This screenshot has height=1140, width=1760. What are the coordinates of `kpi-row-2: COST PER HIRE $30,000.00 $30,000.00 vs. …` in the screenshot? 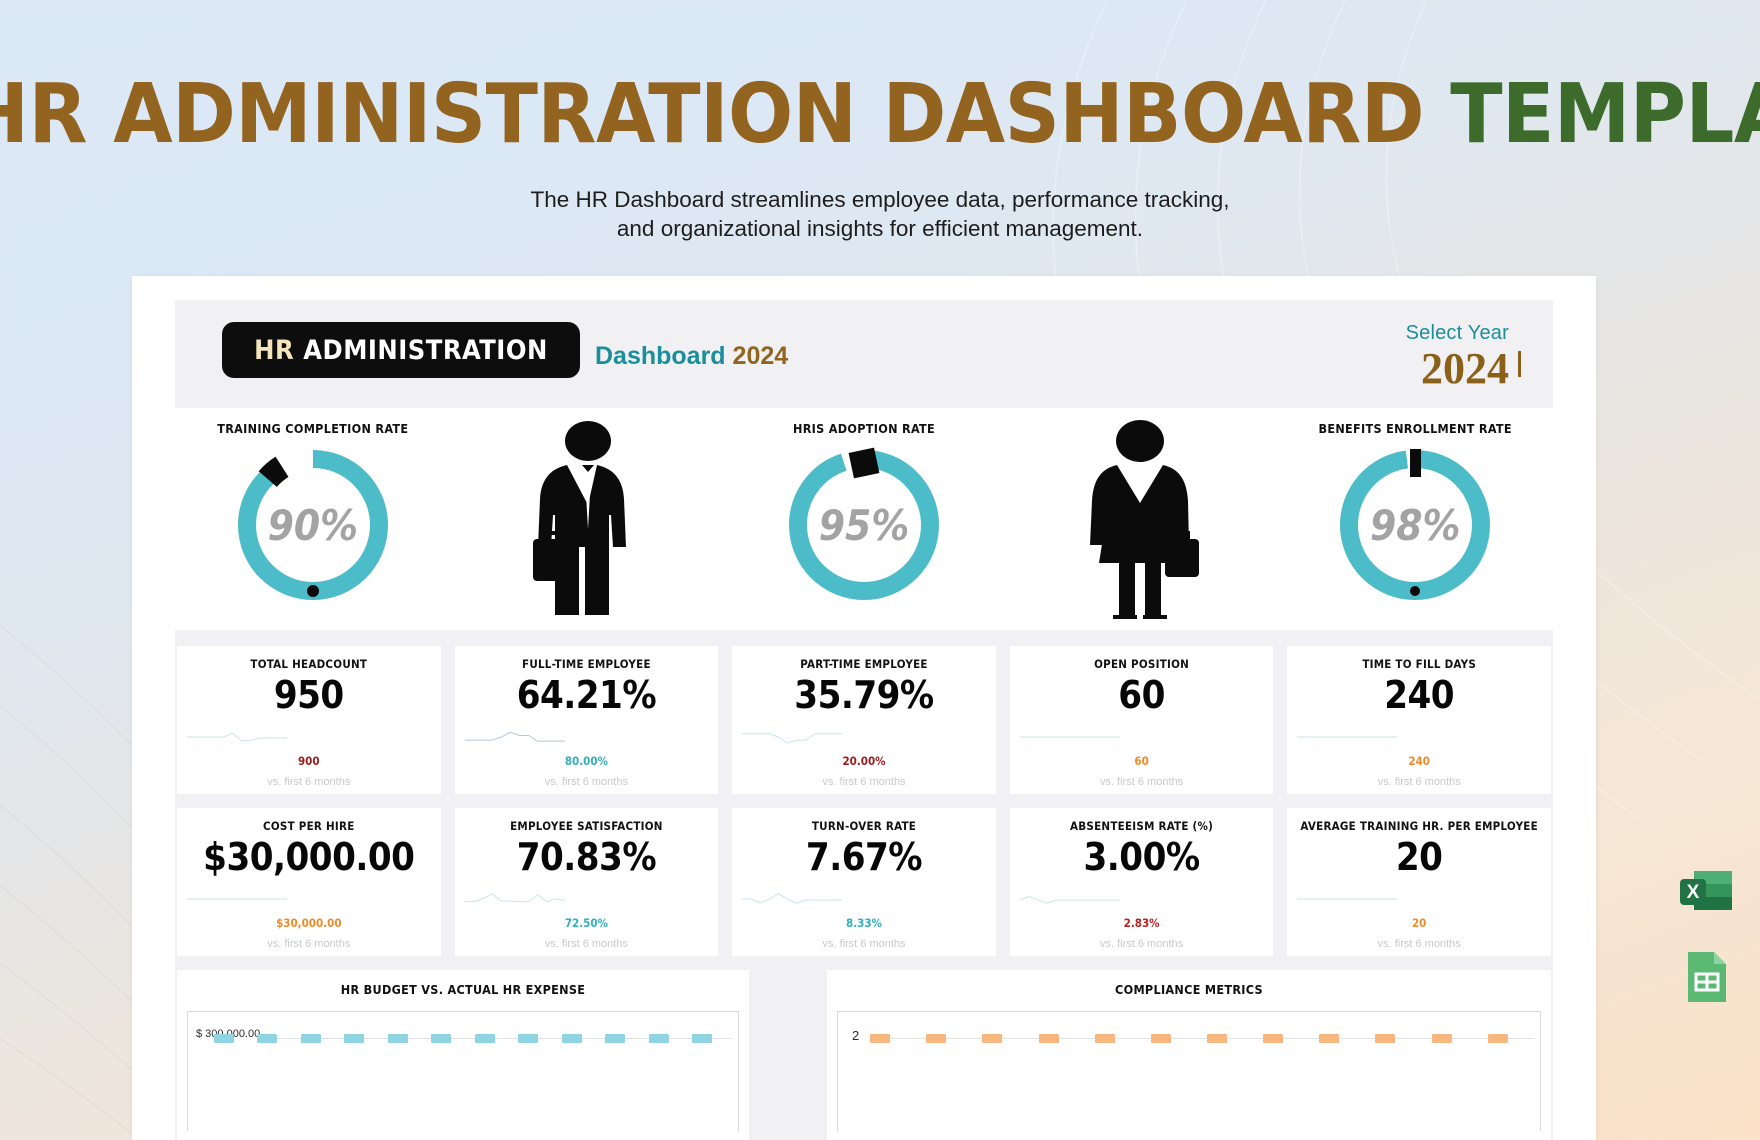 It's located at (864, 882).